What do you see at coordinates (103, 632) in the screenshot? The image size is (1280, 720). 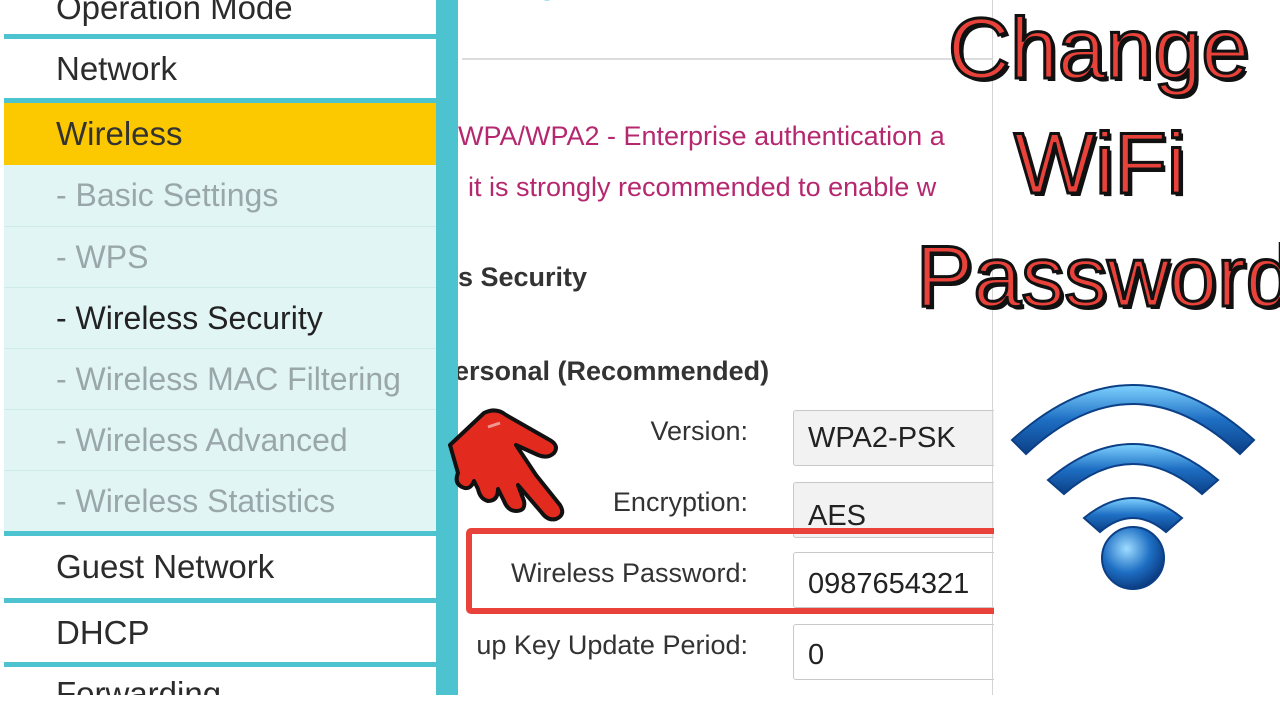 I see `sidebar-item-label: DHCP` at bounding box center [103, 632].